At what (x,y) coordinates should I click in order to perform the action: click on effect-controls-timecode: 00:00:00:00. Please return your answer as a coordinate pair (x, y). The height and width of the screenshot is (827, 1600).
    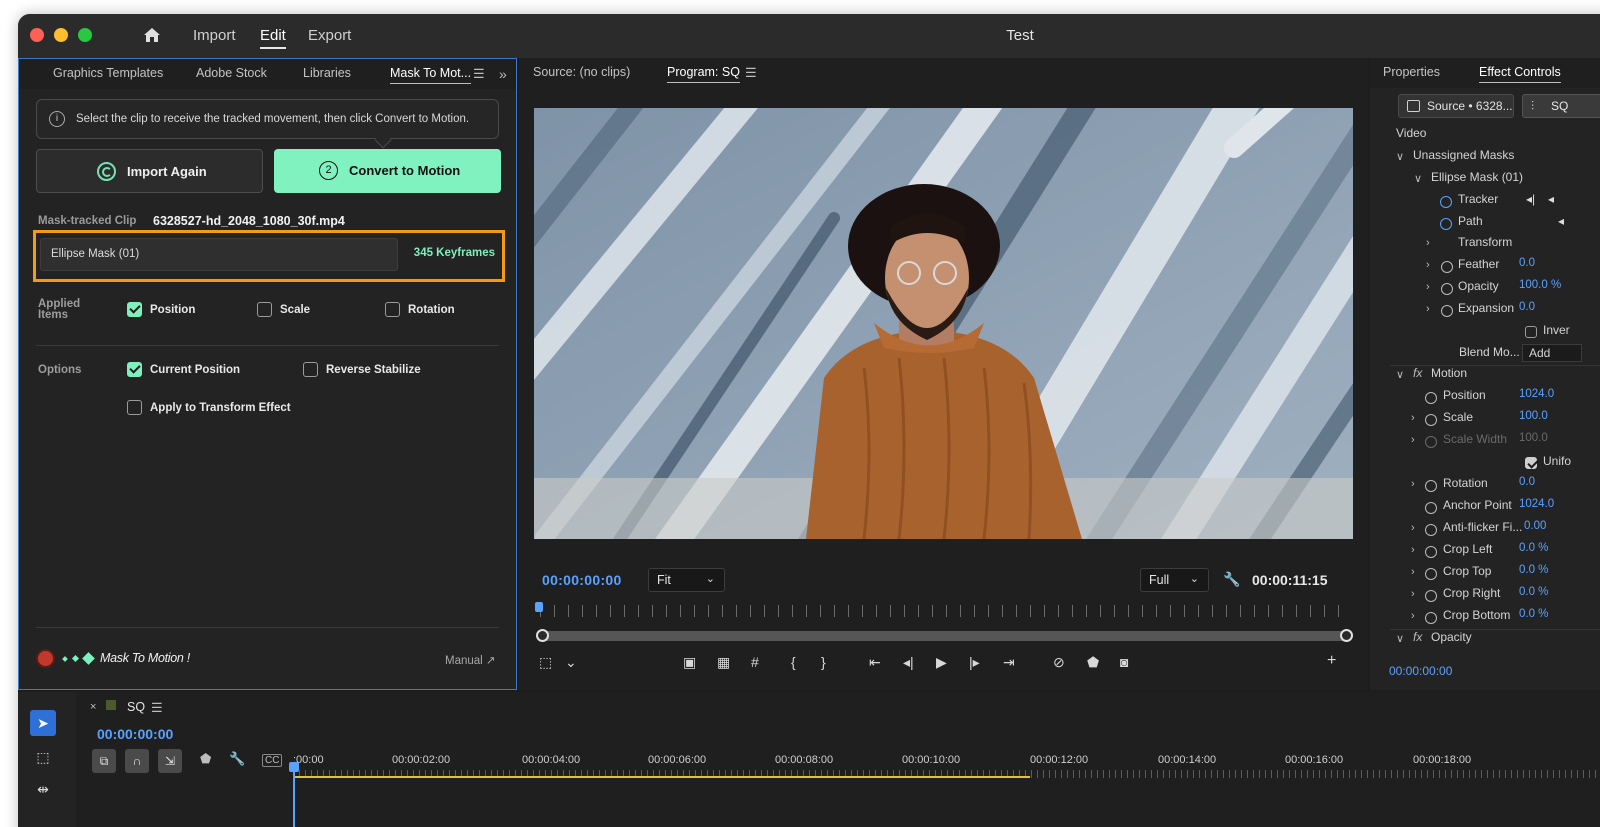
    Looking at the image, I should click on (1420, 671).